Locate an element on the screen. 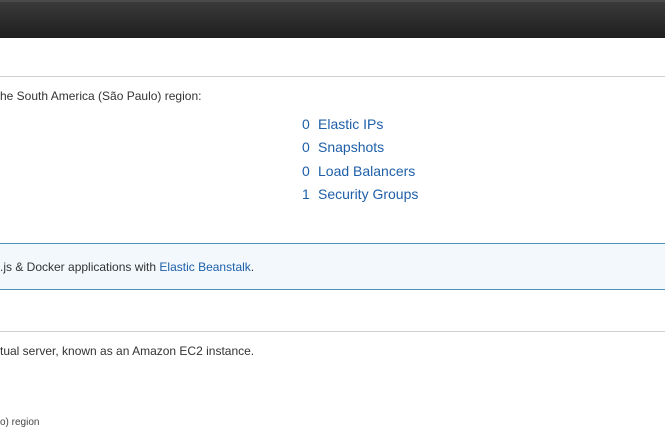  region-footer-text: o) region is located at coordinates (20, 422).